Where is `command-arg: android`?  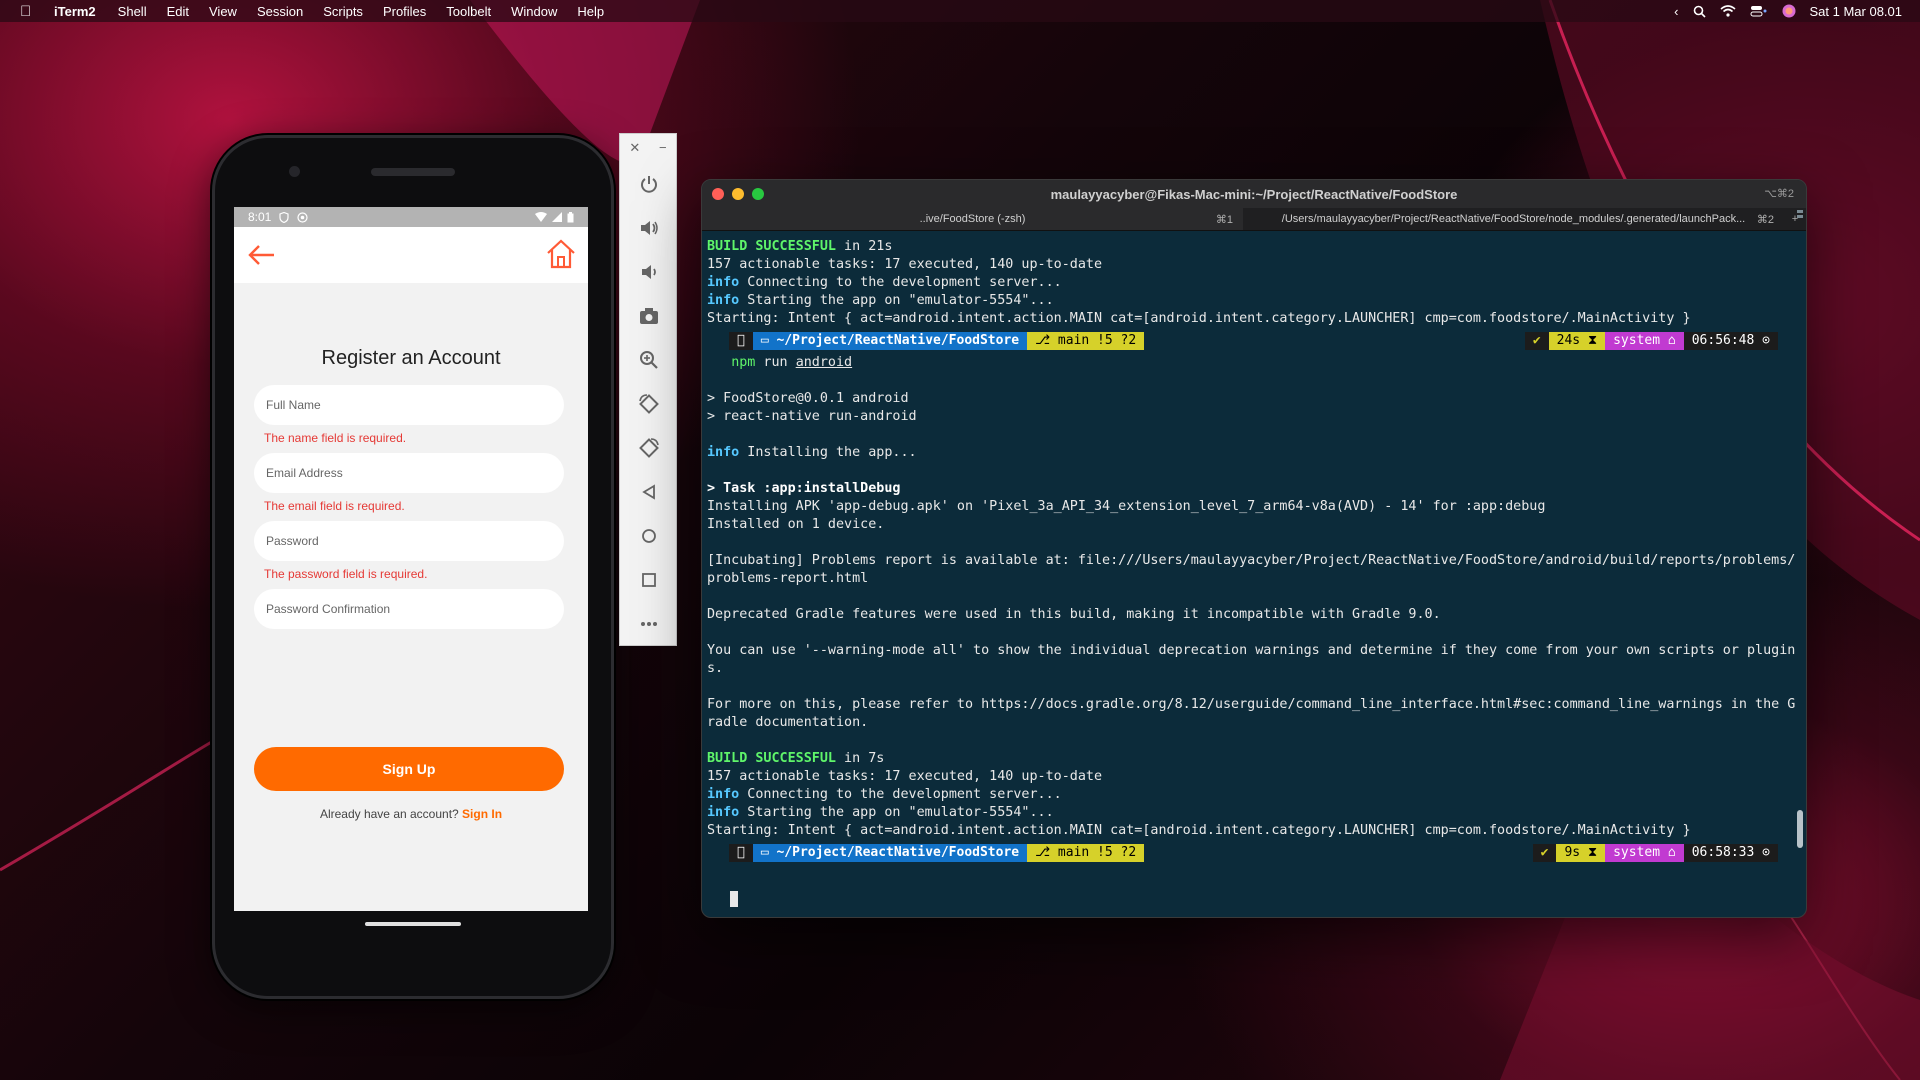 command-arg: android is located at coordinates (824, 362).